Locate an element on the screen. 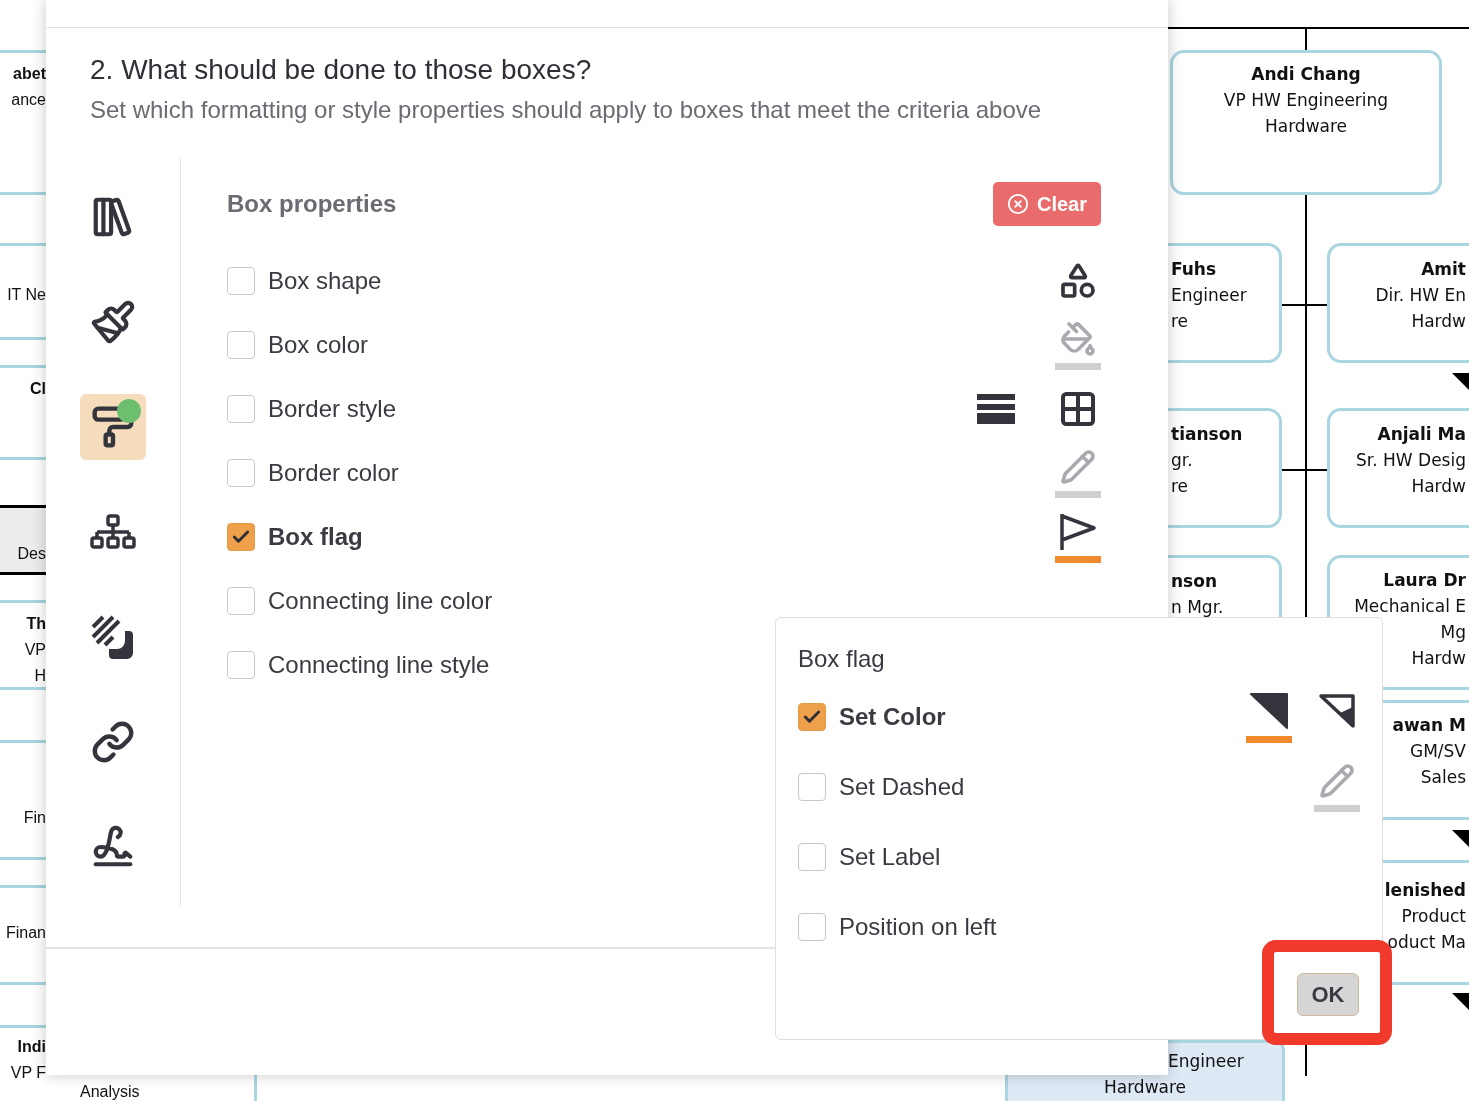  person-name: Fuhs is located at coordinates (1194, 269).